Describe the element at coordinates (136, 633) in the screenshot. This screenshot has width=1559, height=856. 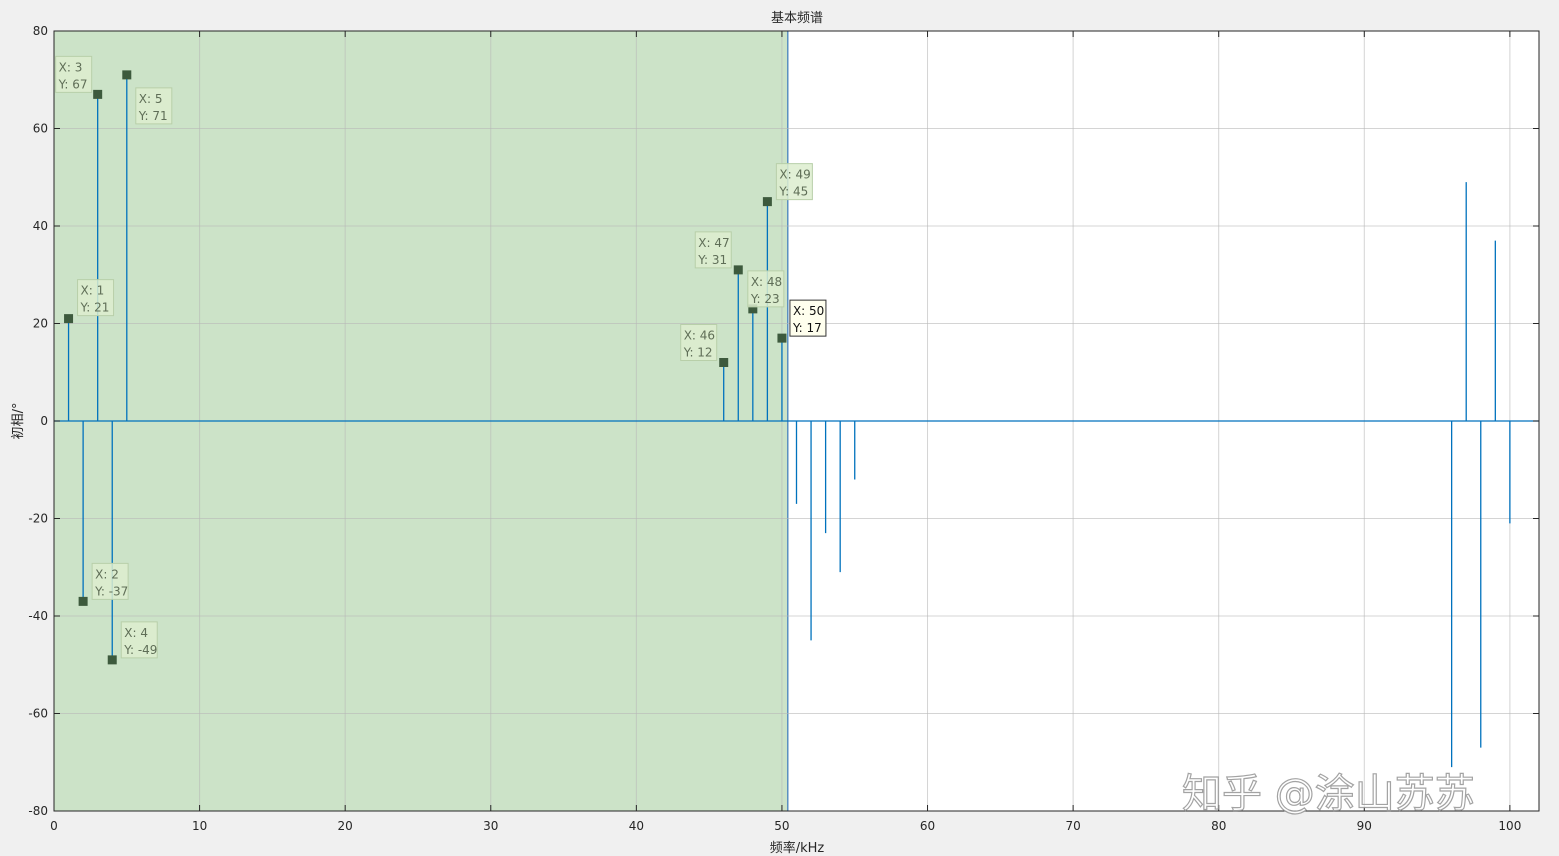
I see `datatip-x-text: X: 4` at that location.